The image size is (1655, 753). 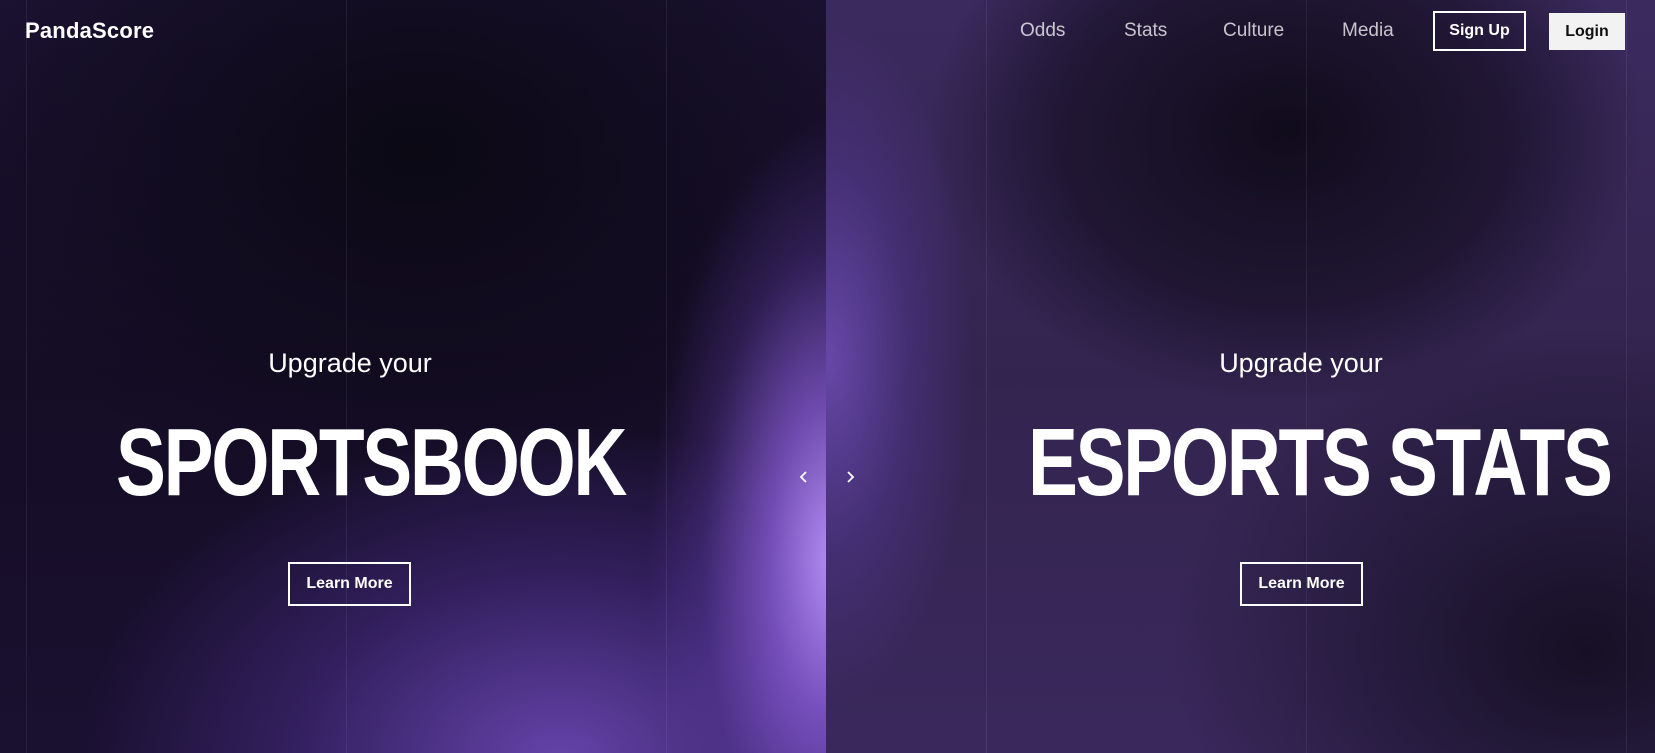 I want to click on nav-link-stats: Stats, so click(x=1145, y=31).